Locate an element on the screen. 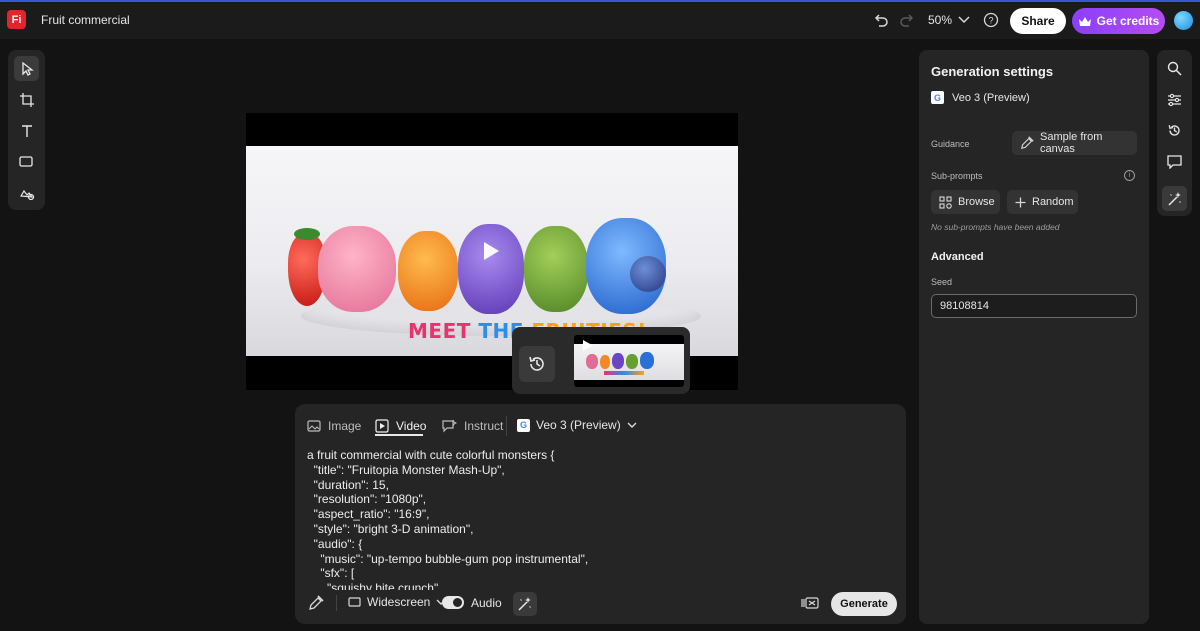 Image resolution: width=1200 pixels, height=631 pixels. redo-icon is located at coordinates (907, 20).